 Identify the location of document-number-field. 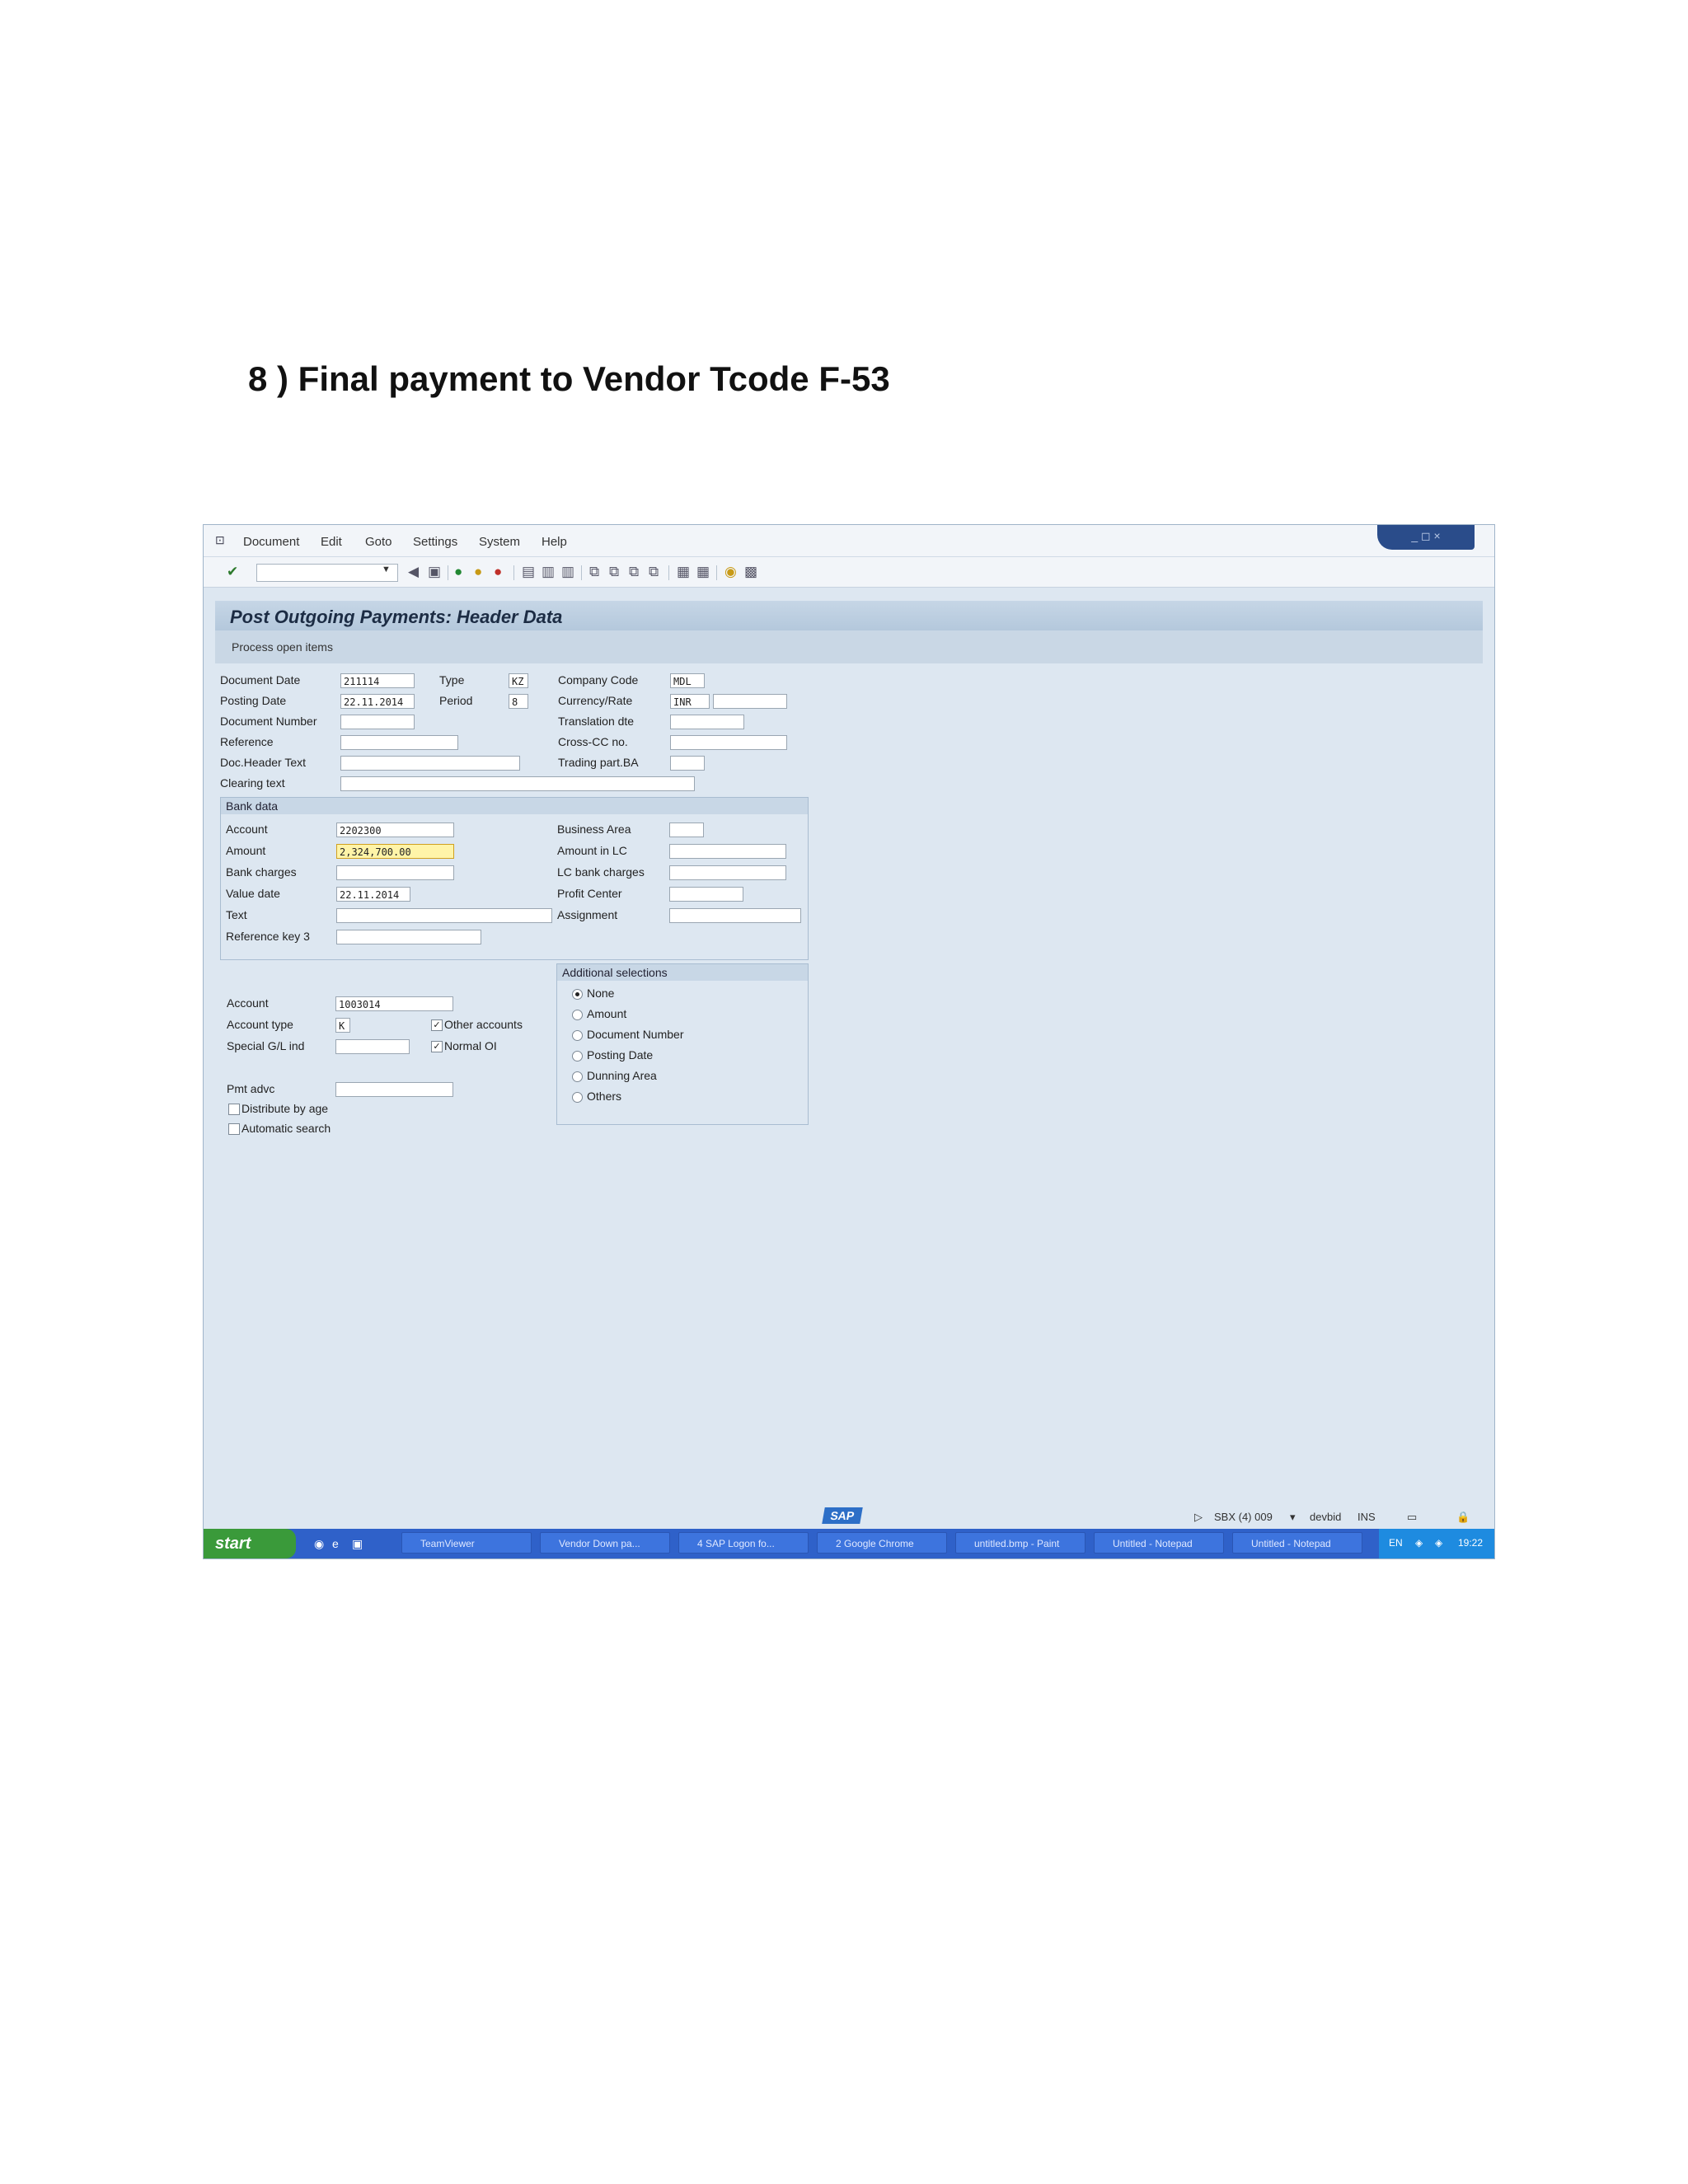
(378, 722).